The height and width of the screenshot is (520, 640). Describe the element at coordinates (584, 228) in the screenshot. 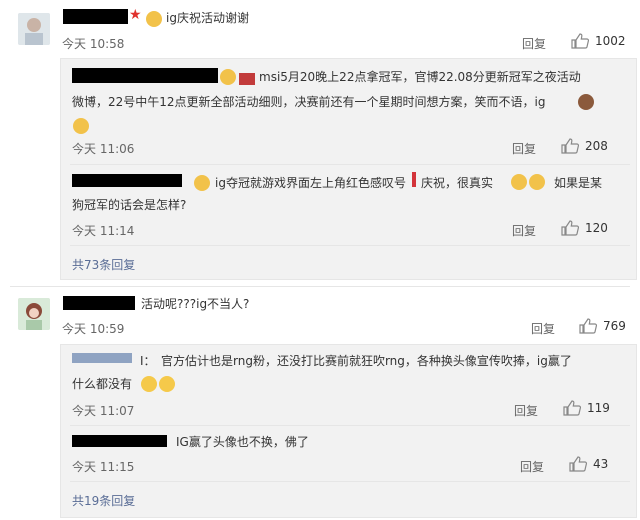

I see `like-button: 120` at that location.